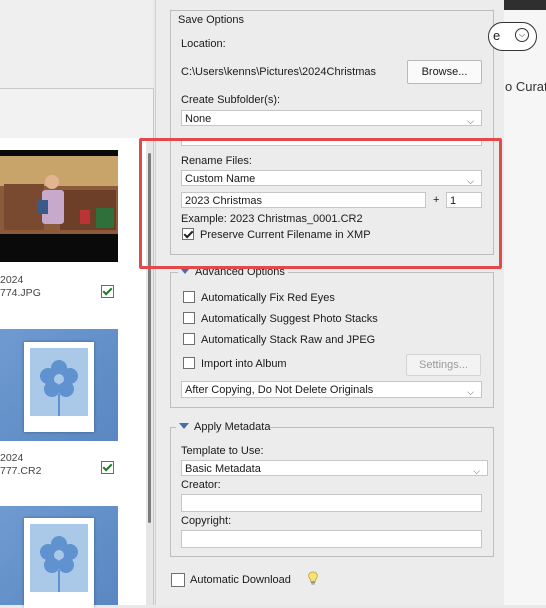  Describe the element at coordinates (20, 293) in the screenshot. I see `thumbnail-1-filename: 774.JPG` at that location.